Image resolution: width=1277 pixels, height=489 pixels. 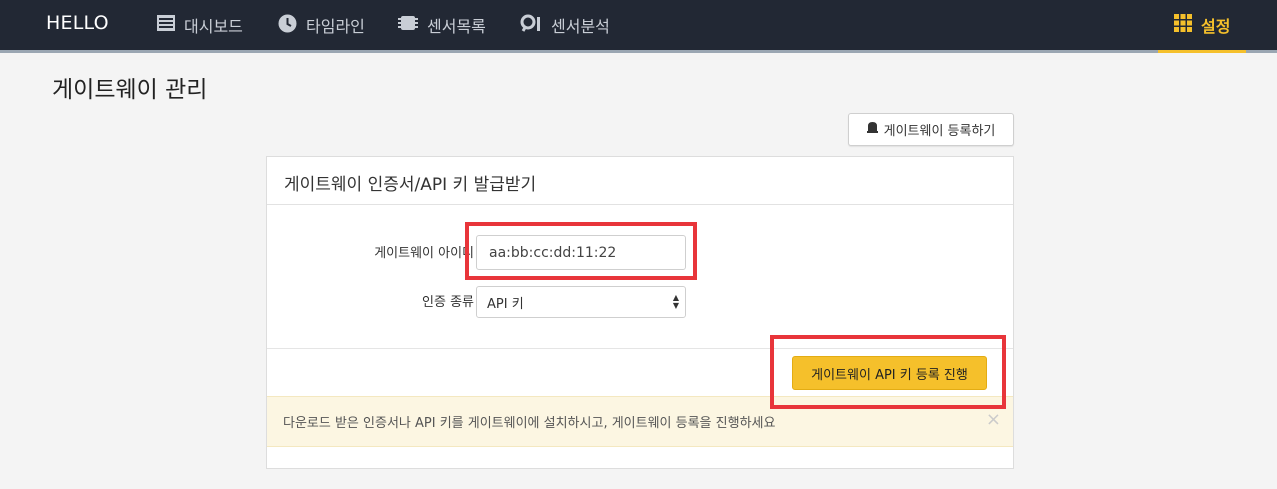 I want to click on panel-title: 게이트웨이 인증서/API 키 발급받기, so click(x=410, y=185).